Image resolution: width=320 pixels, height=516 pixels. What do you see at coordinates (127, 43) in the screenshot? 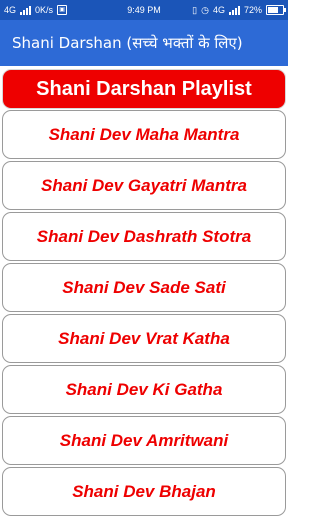
I see `app-title: Shani Darshan (सच्चे भक्तों के लिए)` at bounding box center [127, 43].